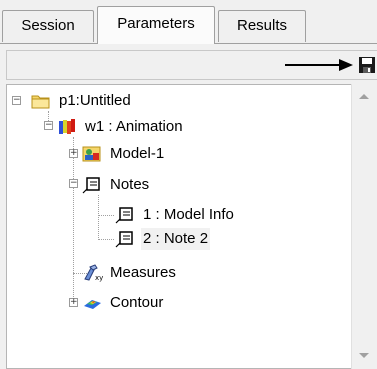 The height and width of the screenshot is (369, 377). I want to click on svg-text: xy, so click(99, 278).